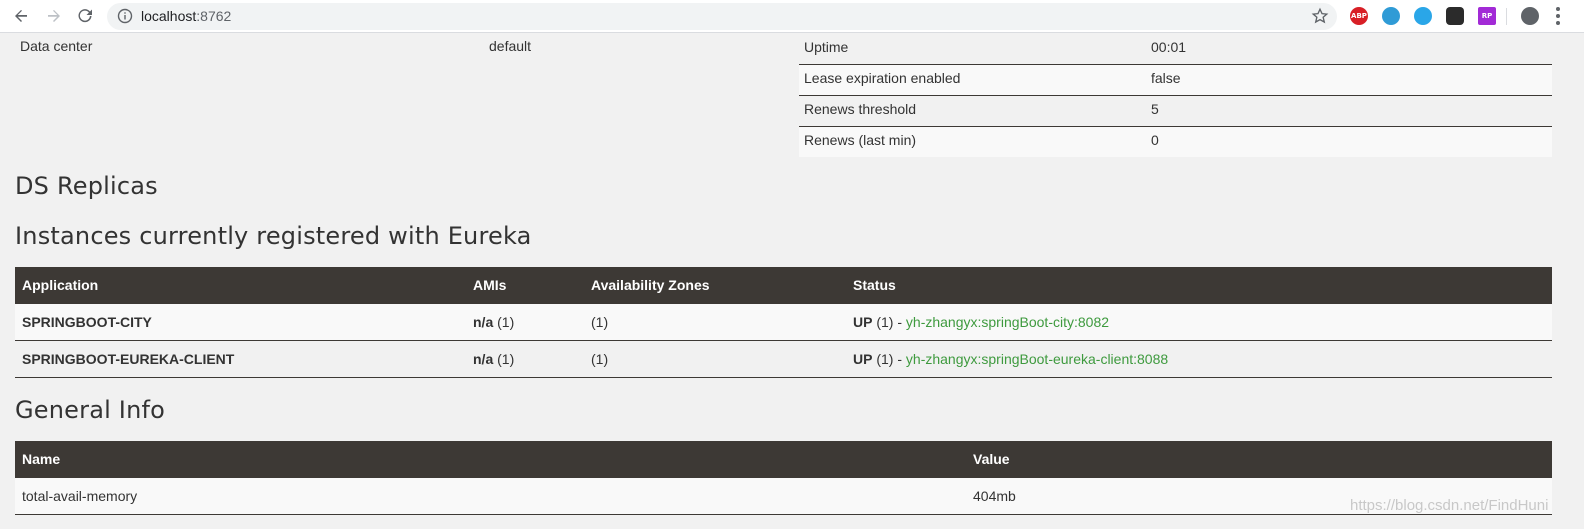 This screenshot has height=529, width=1584. I want to click on profile-avatar-icon, so click(1530, 16).